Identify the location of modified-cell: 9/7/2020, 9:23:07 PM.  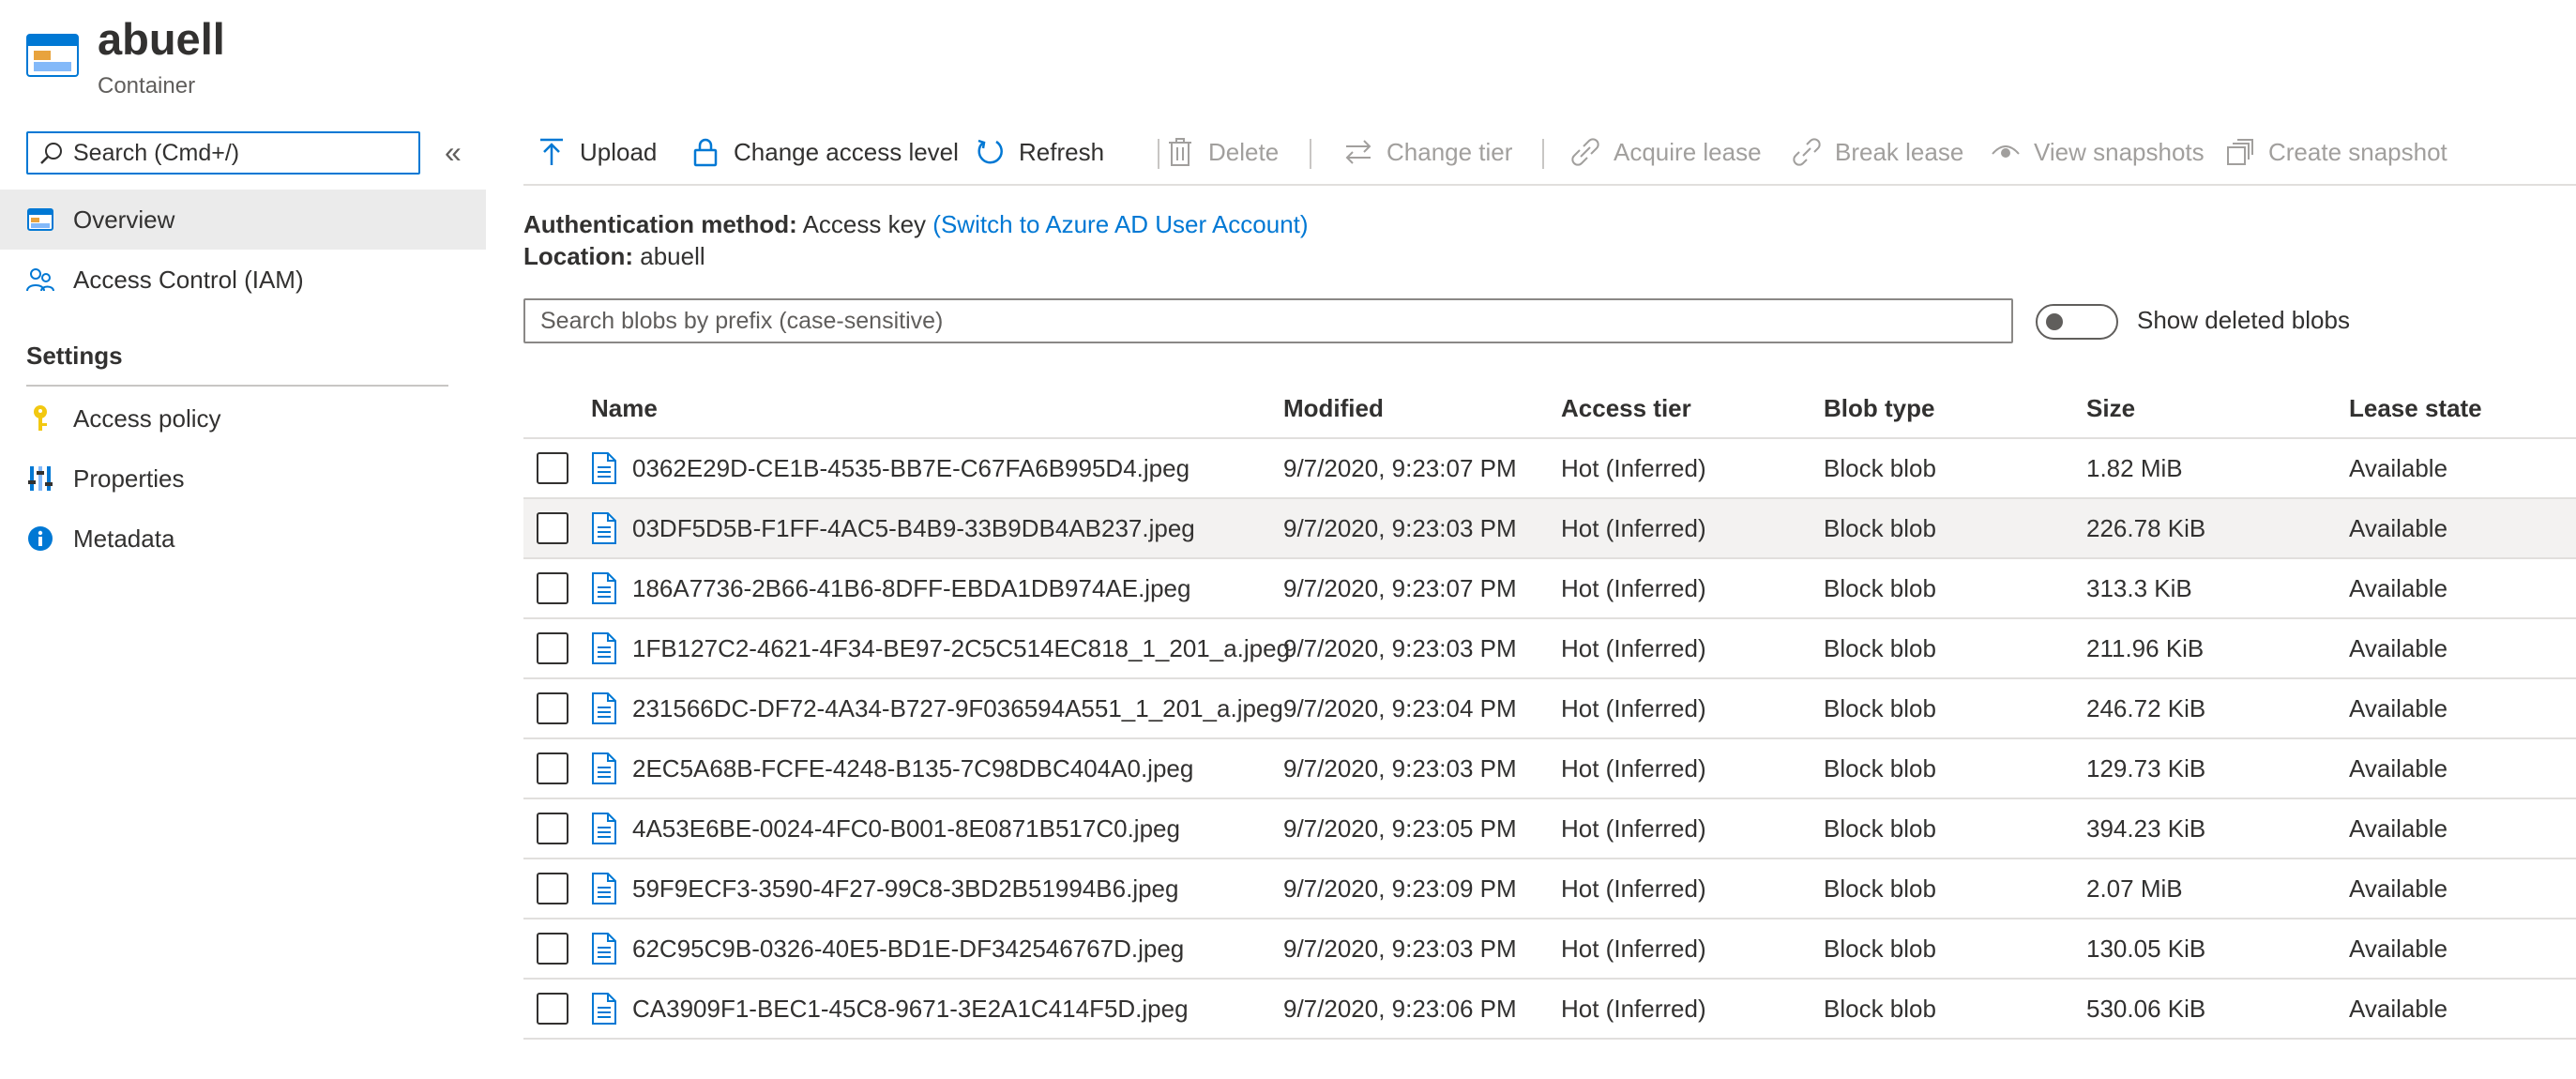
(1400, 468).